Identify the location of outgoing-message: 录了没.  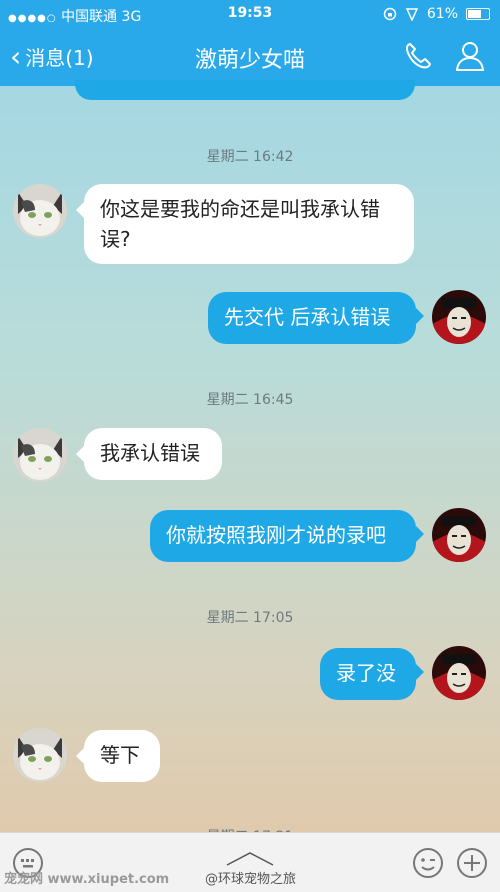
(372, 674).